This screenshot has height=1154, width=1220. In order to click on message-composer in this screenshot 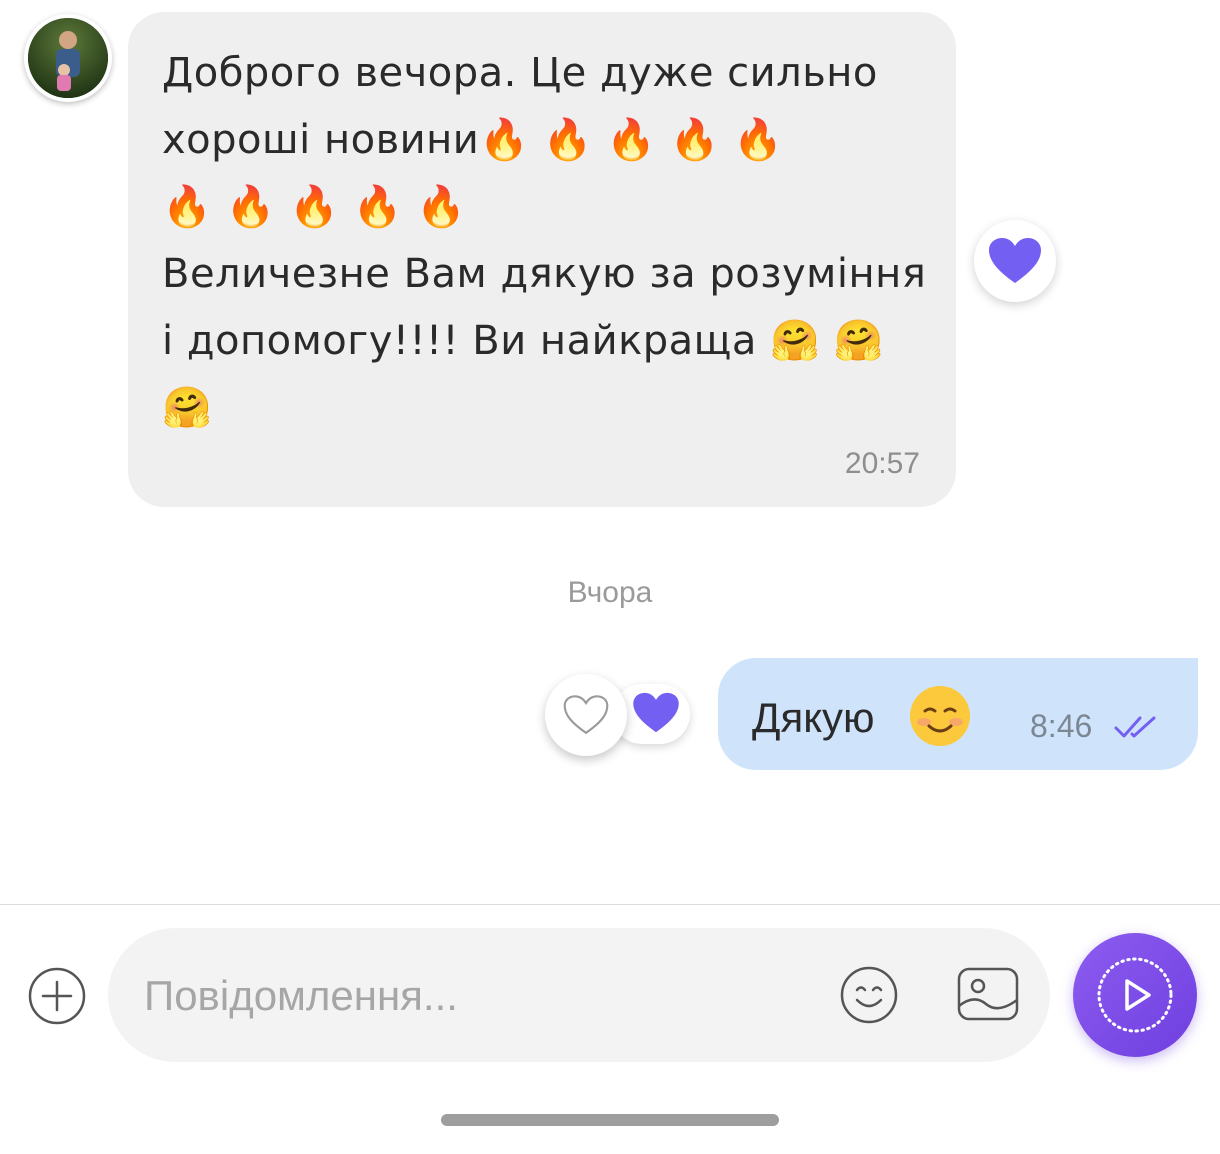, I will do `click(579, 995)`.